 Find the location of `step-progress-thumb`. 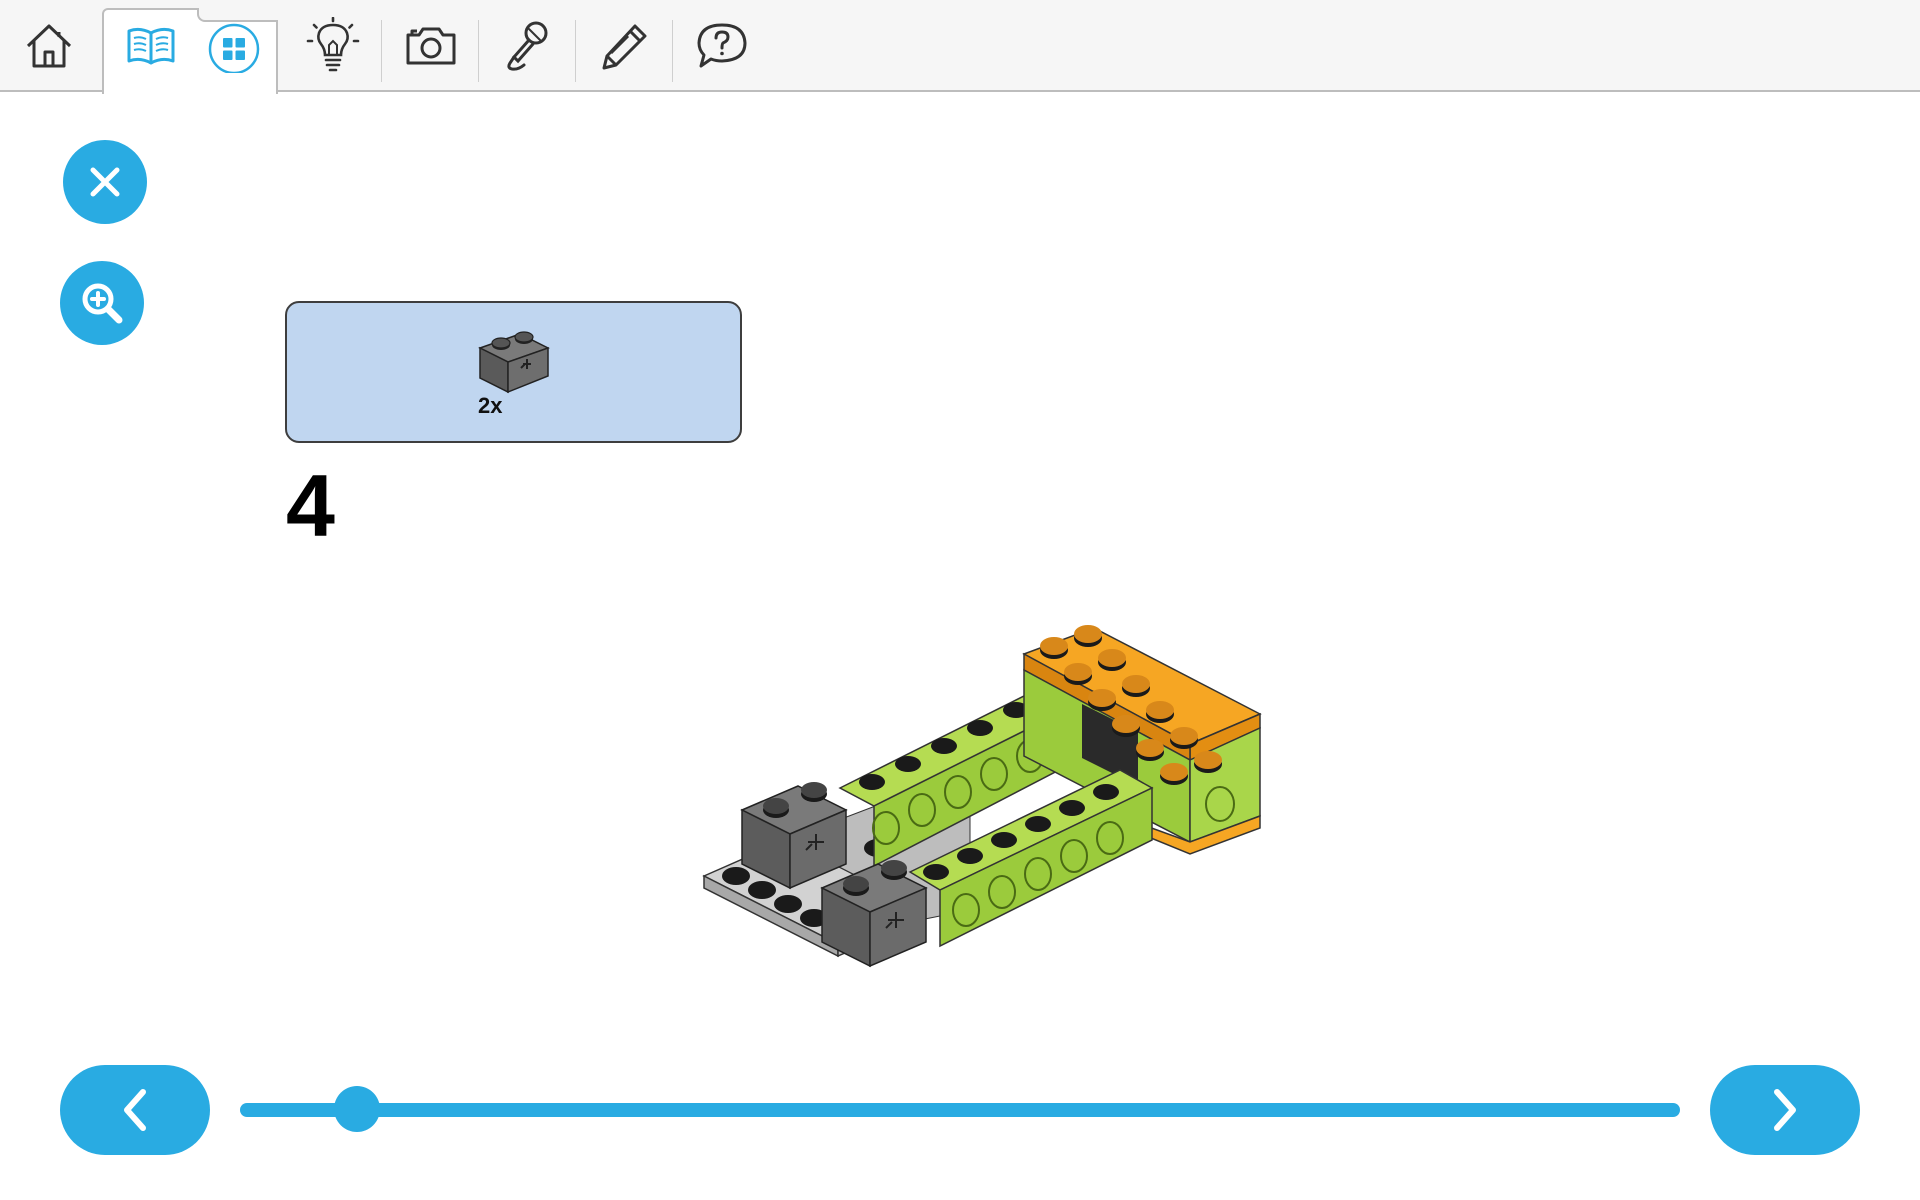

step-progress-thumb is located at coordinates (356, 1109).